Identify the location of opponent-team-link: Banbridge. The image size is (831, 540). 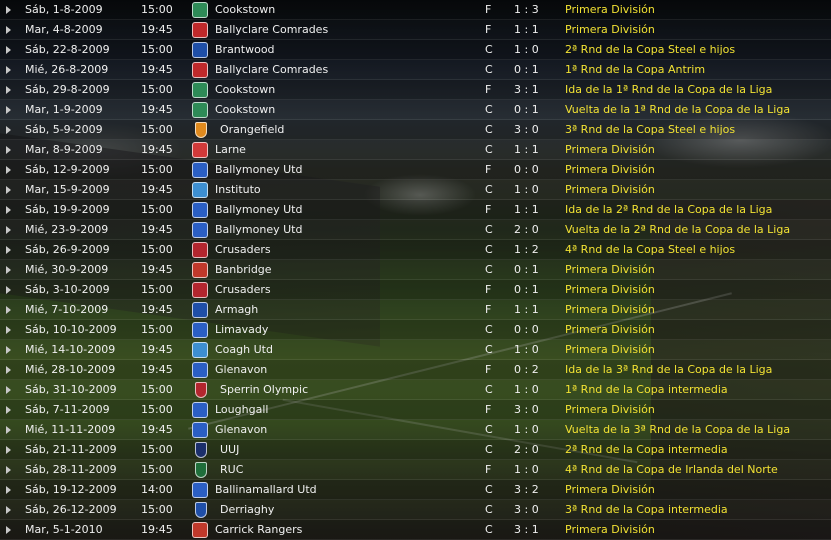
(243, 270).